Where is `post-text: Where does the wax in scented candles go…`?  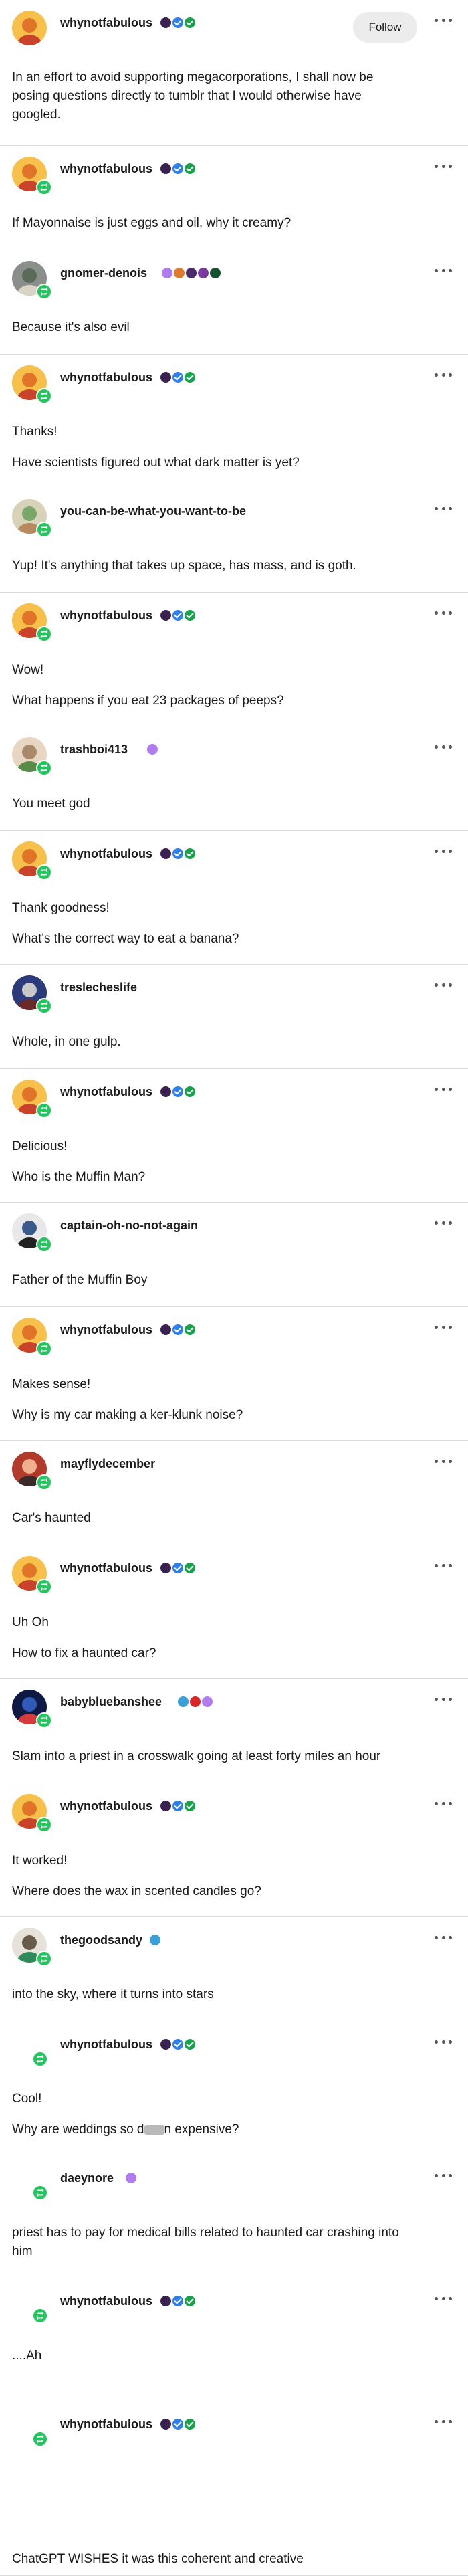 post-text: Where does the wax in scented candles go… is located at coordinates (136, 1891).